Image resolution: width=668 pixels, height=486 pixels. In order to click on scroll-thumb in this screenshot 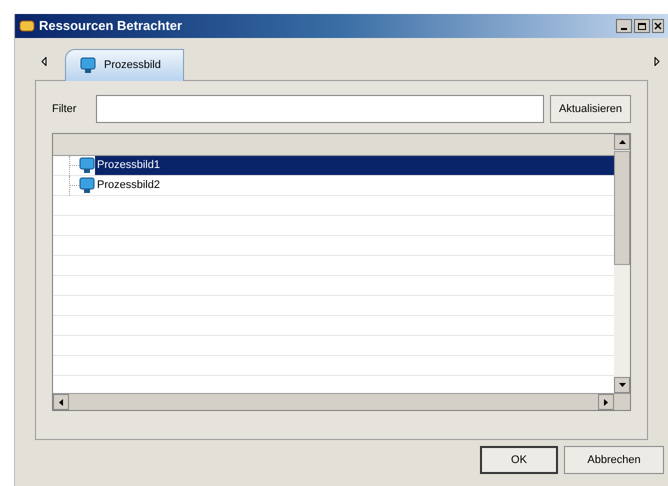, I will do `click(622, 207)`.